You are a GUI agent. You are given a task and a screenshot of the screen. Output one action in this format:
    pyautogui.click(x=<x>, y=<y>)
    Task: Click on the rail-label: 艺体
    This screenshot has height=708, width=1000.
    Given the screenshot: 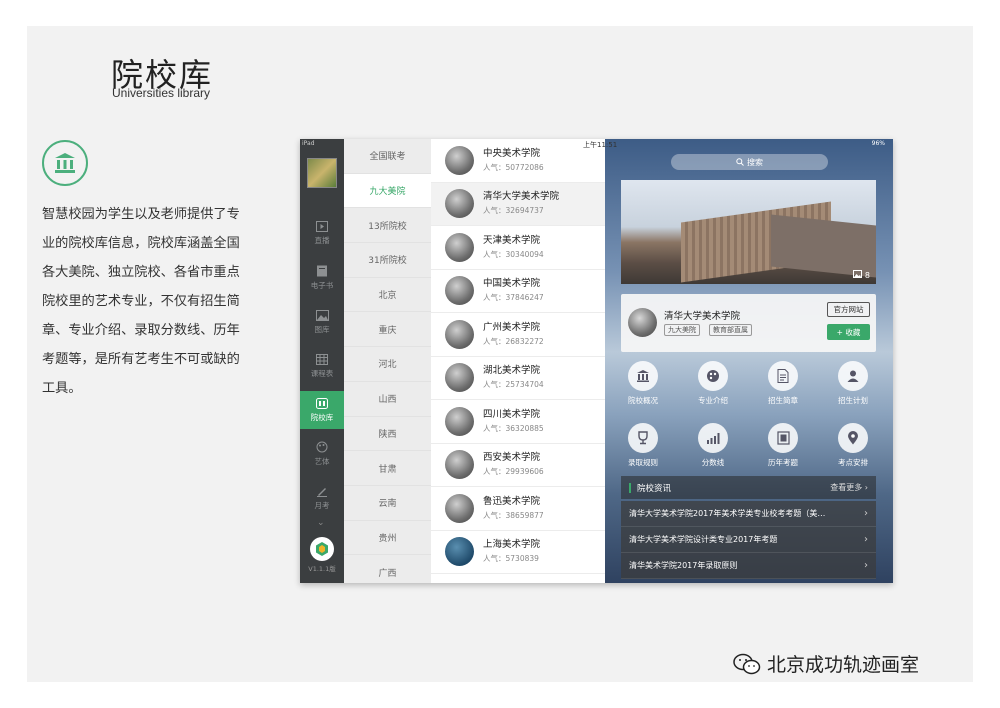 What is the action you would take?
    pyautogui.click(x=322, y=461)
    